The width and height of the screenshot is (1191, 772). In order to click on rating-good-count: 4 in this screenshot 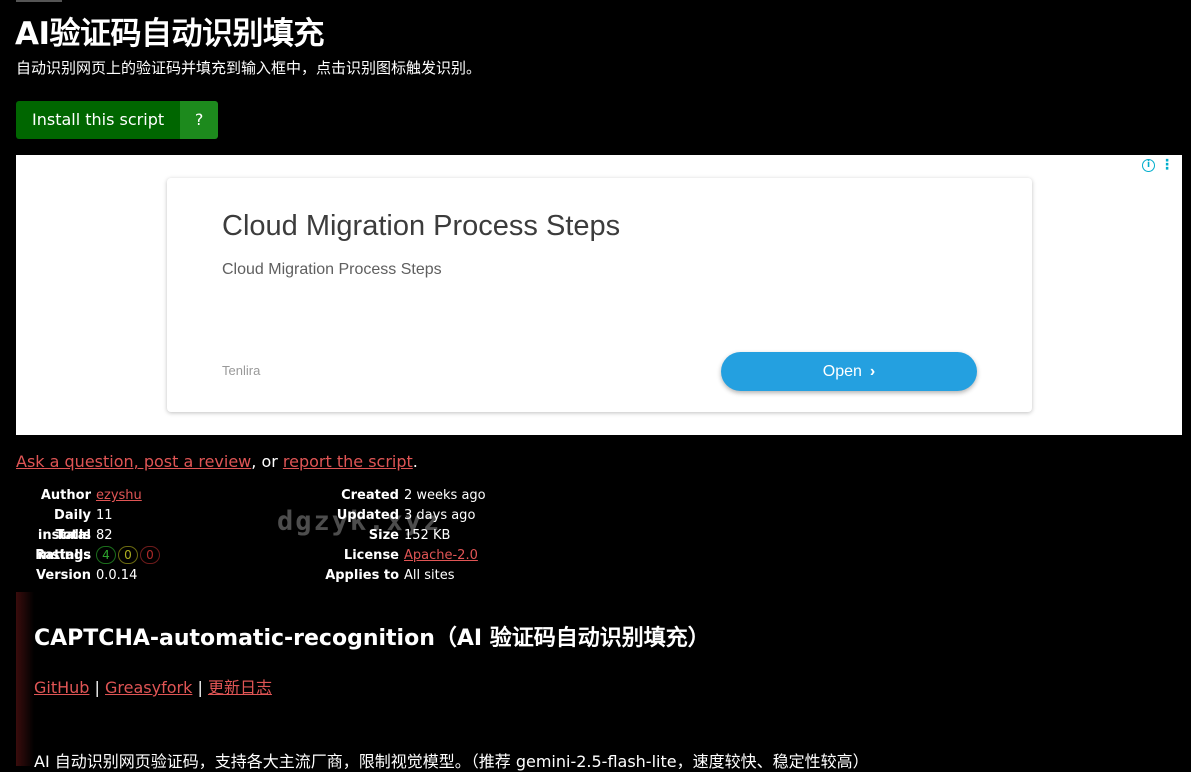, I will do `click(106, 555)`.